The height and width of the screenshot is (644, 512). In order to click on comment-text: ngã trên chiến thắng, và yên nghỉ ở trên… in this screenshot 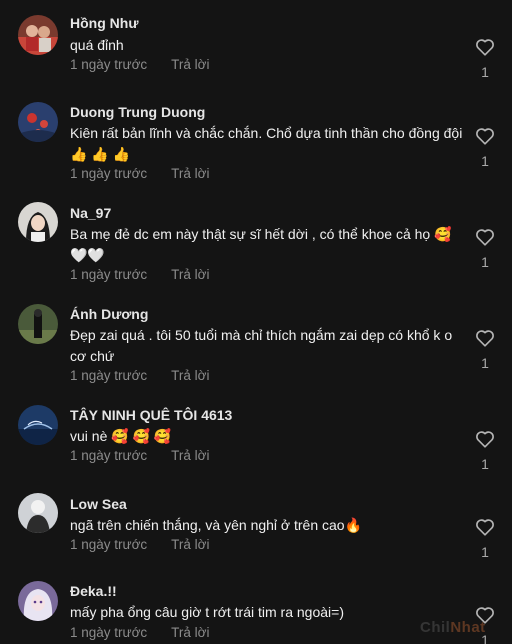, I will do `click(216, 525)`.